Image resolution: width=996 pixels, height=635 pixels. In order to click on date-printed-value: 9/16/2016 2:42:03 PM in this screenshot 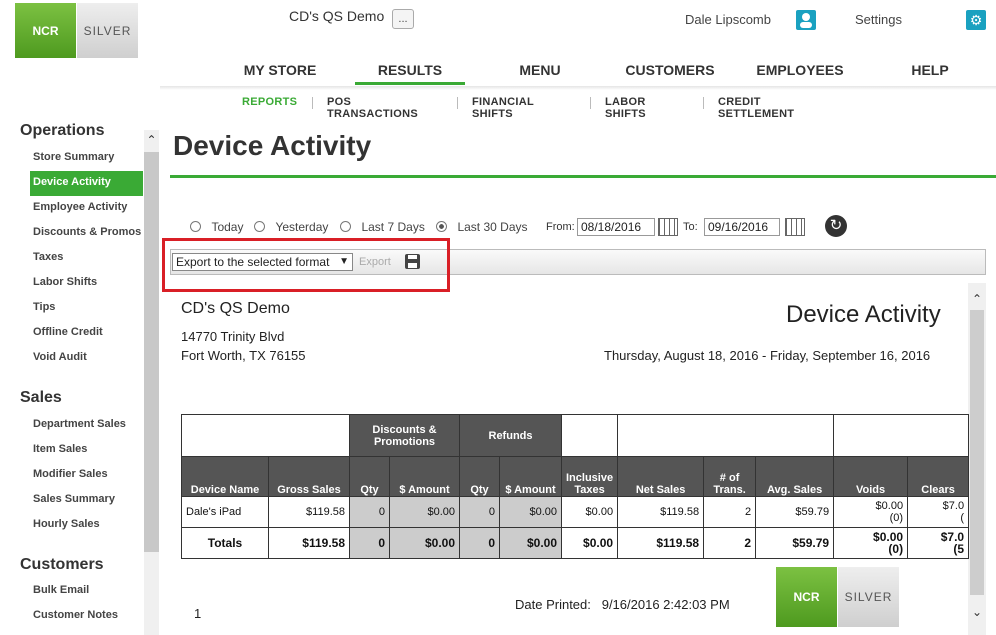, I will do `click(665, 604)`.